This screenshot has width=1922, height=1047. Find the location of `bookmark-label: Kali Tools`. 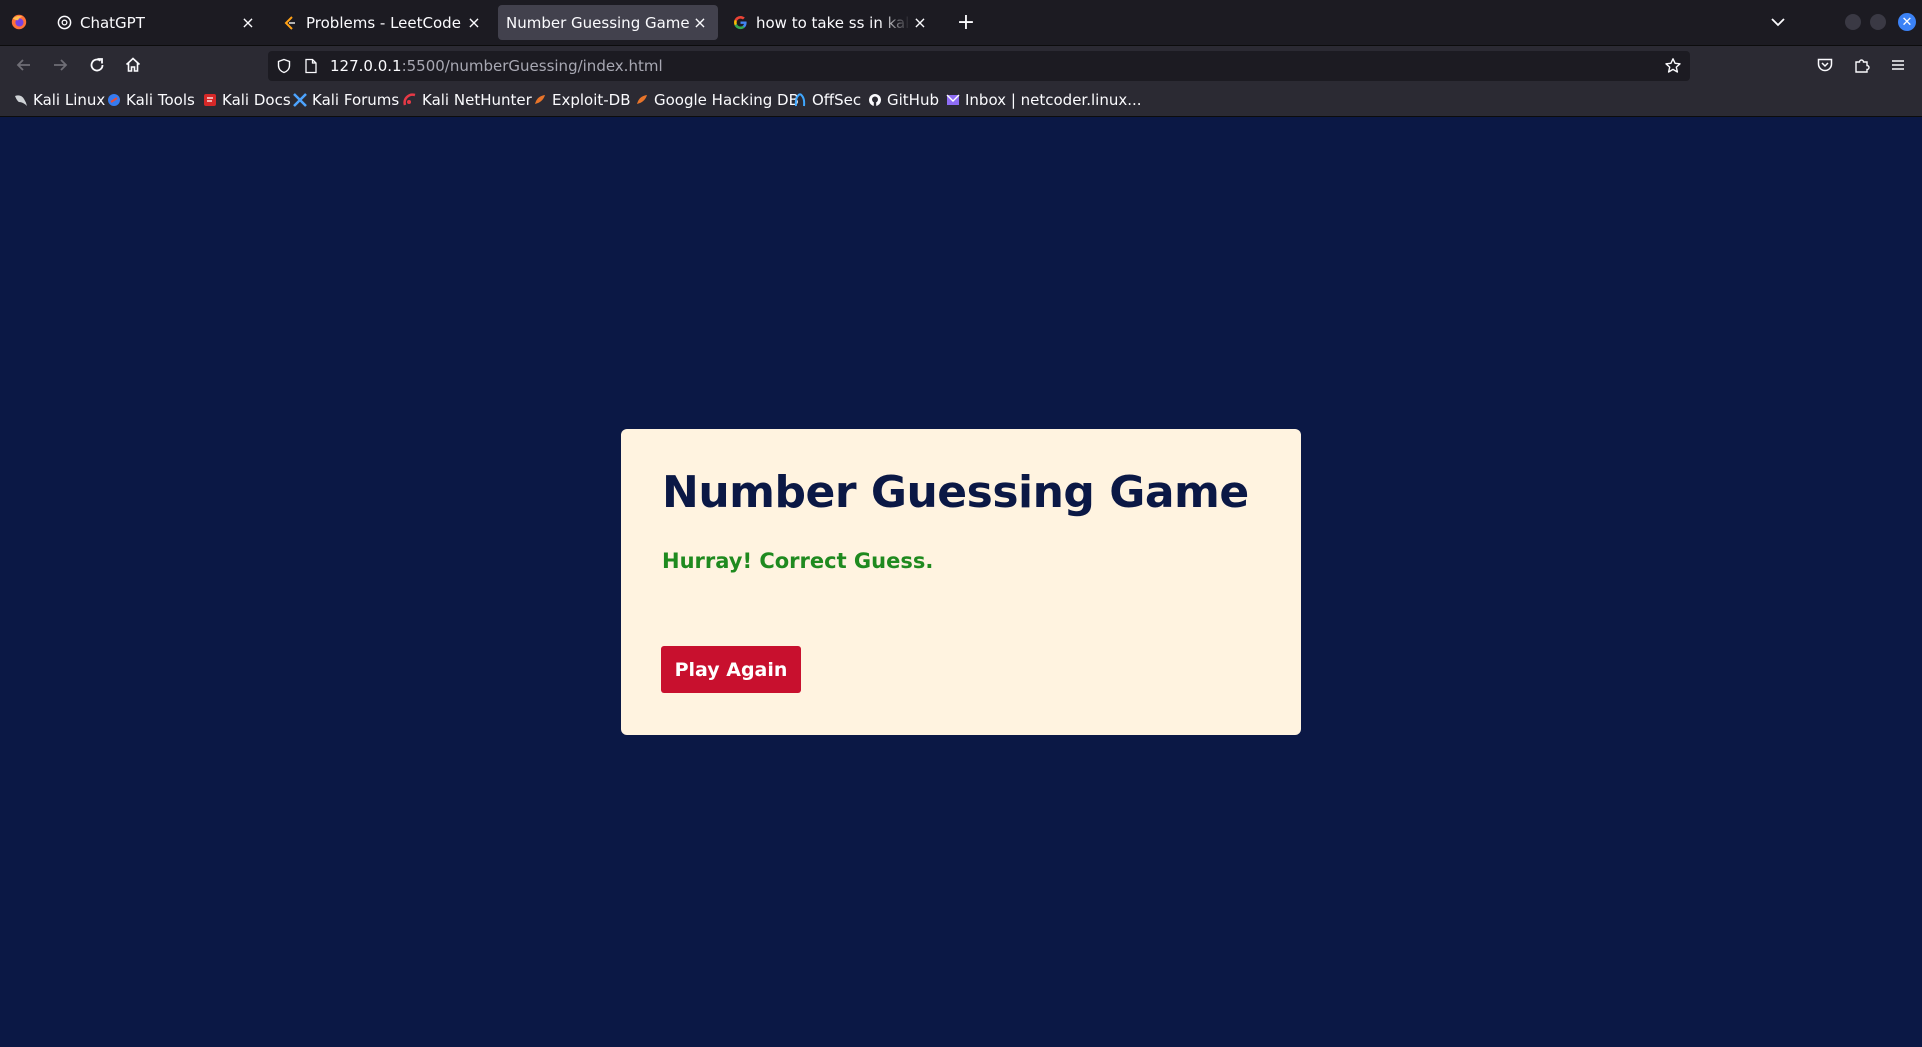

bookmark-label: Kali Tools is located at coordinates (160, 100).